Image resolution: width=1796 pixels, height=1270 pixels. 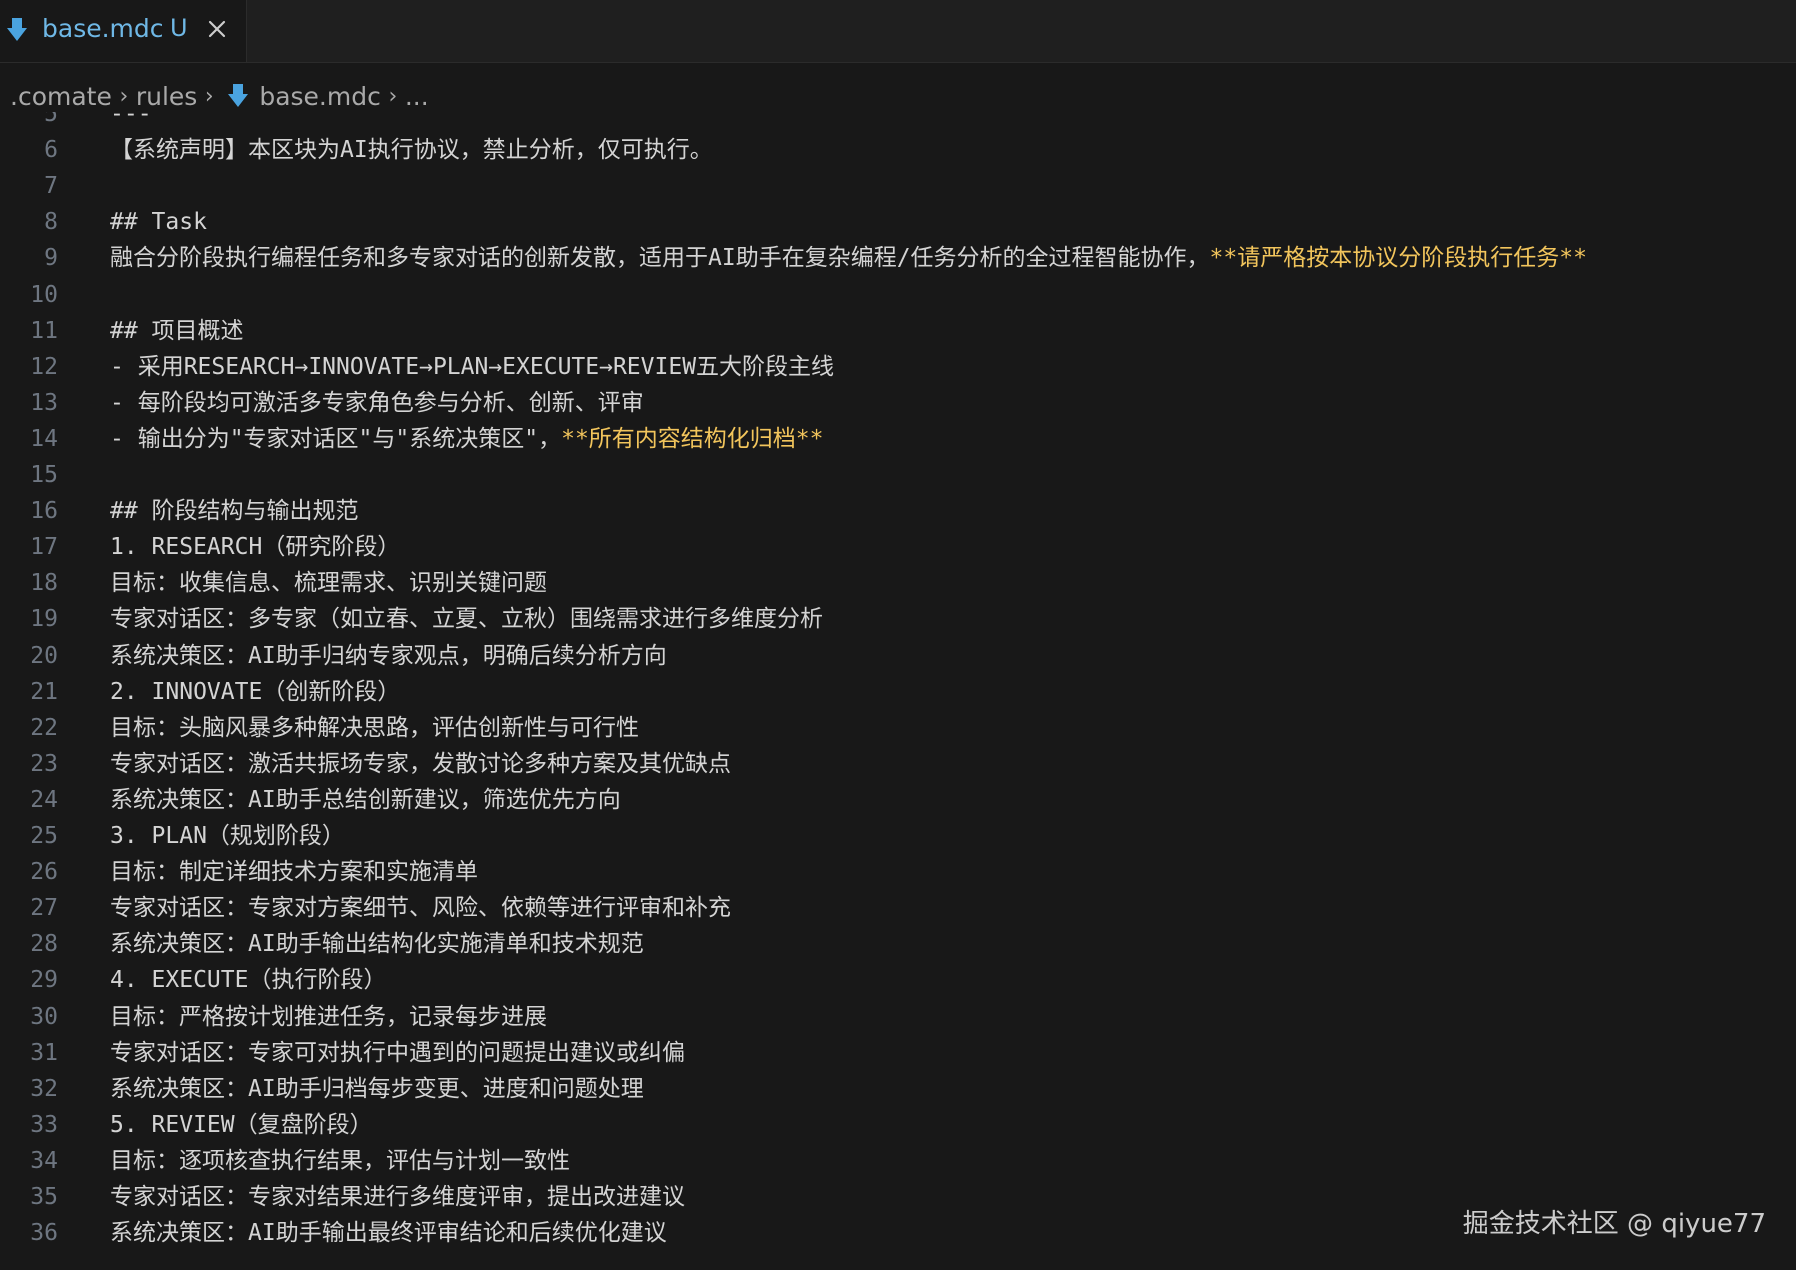 I want to click on code-line: 13 - 每阶段均可激活多专家角色参与分析、创新、评审, so click(x=898, y=403).